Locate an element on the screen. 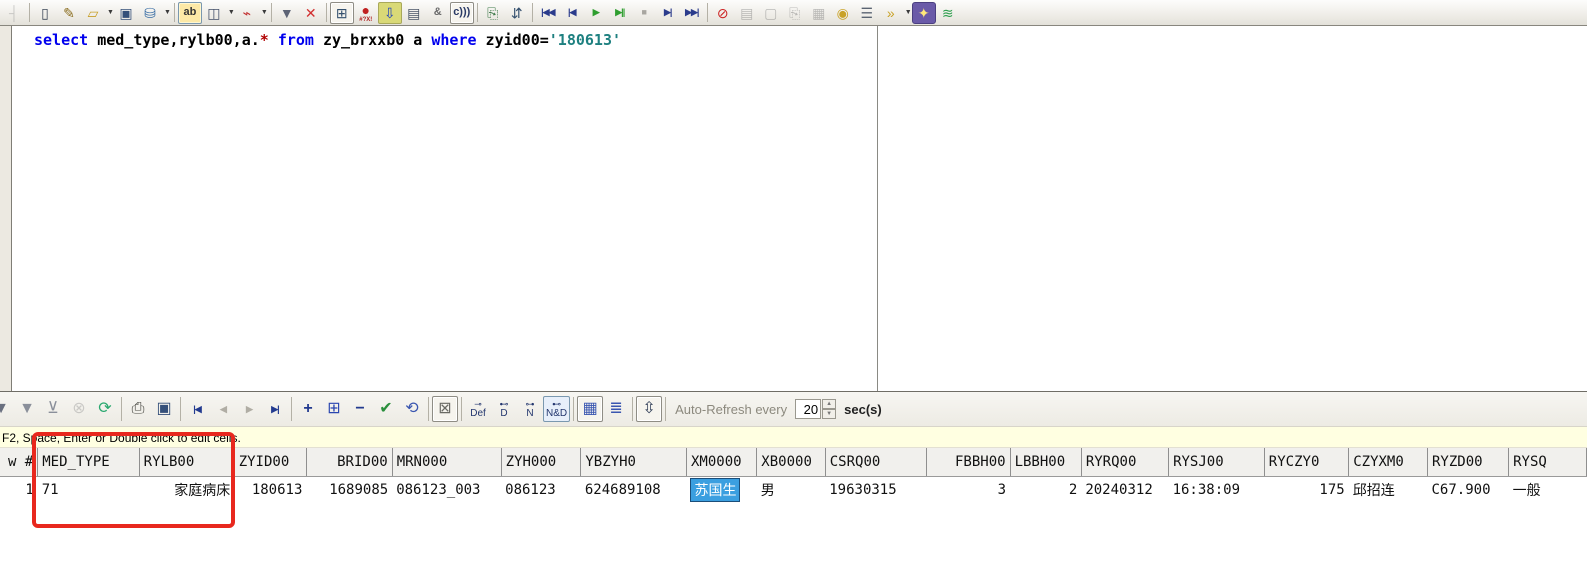 The height and width of the screenshot is (585, 1587). column-header-fbbh00: FBBH00 is located at coordinates (968, 462).